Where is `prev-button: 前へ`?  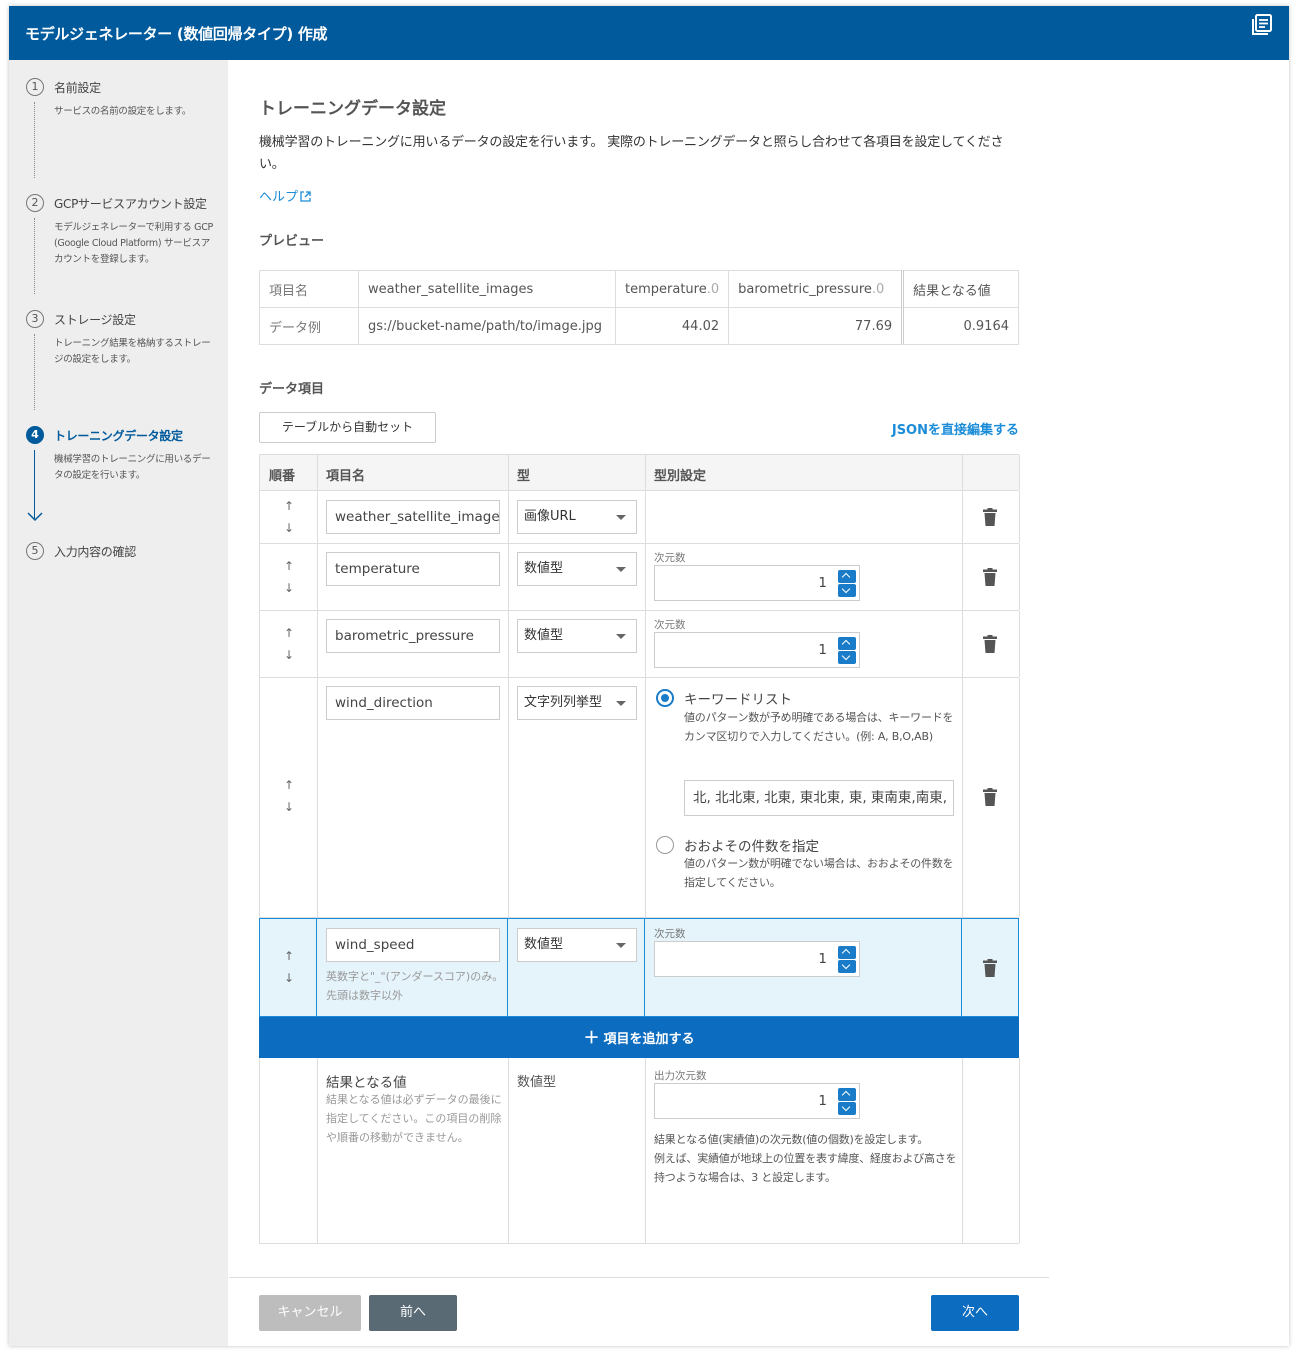
prev-button: 前へ is located at coordinates (413, 1313).